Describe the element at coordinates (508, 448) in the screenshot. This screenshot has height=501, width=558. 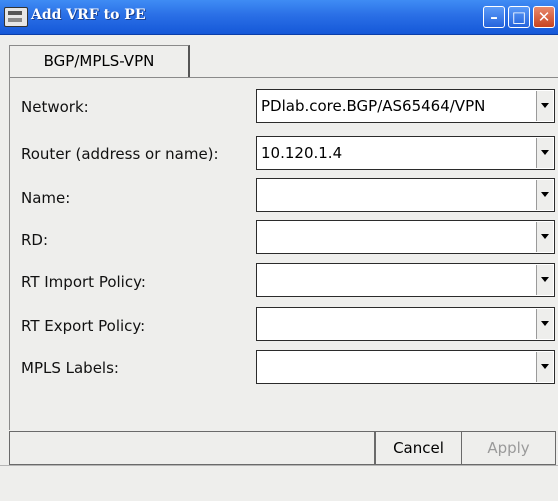
I see `apply-button: Apply` at that location.